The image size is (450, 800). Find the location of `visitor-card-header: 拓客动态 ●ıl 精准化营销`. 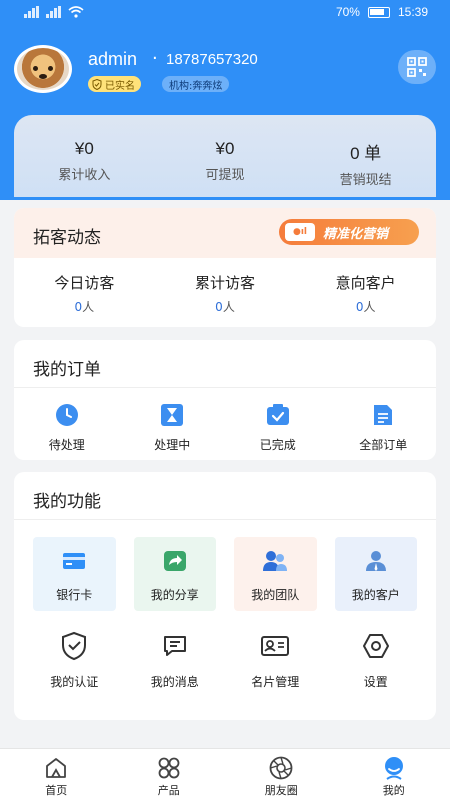

visitor-card-header: 拓客动态 ●ıl 精准化营销 is located at coordinates (225, 233).